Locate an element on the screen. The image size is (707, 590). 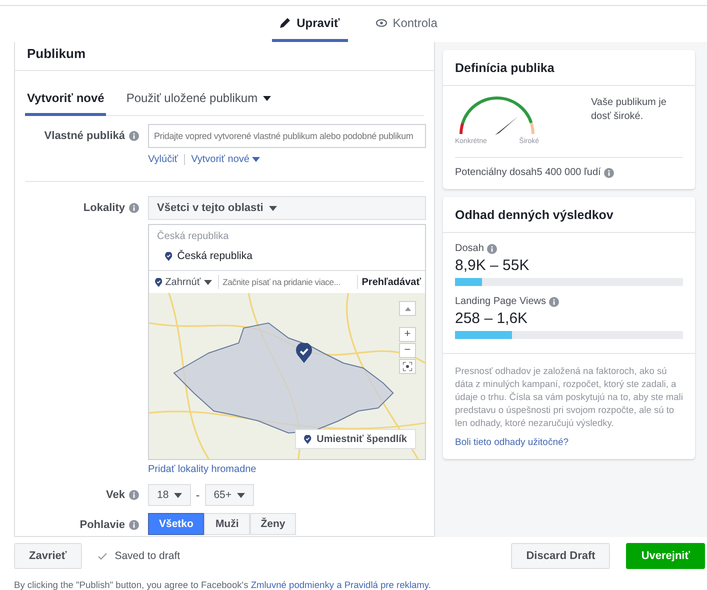
location-scope-dropdown: Všetci v tejto oblasti is located at coordinates (287, 208).